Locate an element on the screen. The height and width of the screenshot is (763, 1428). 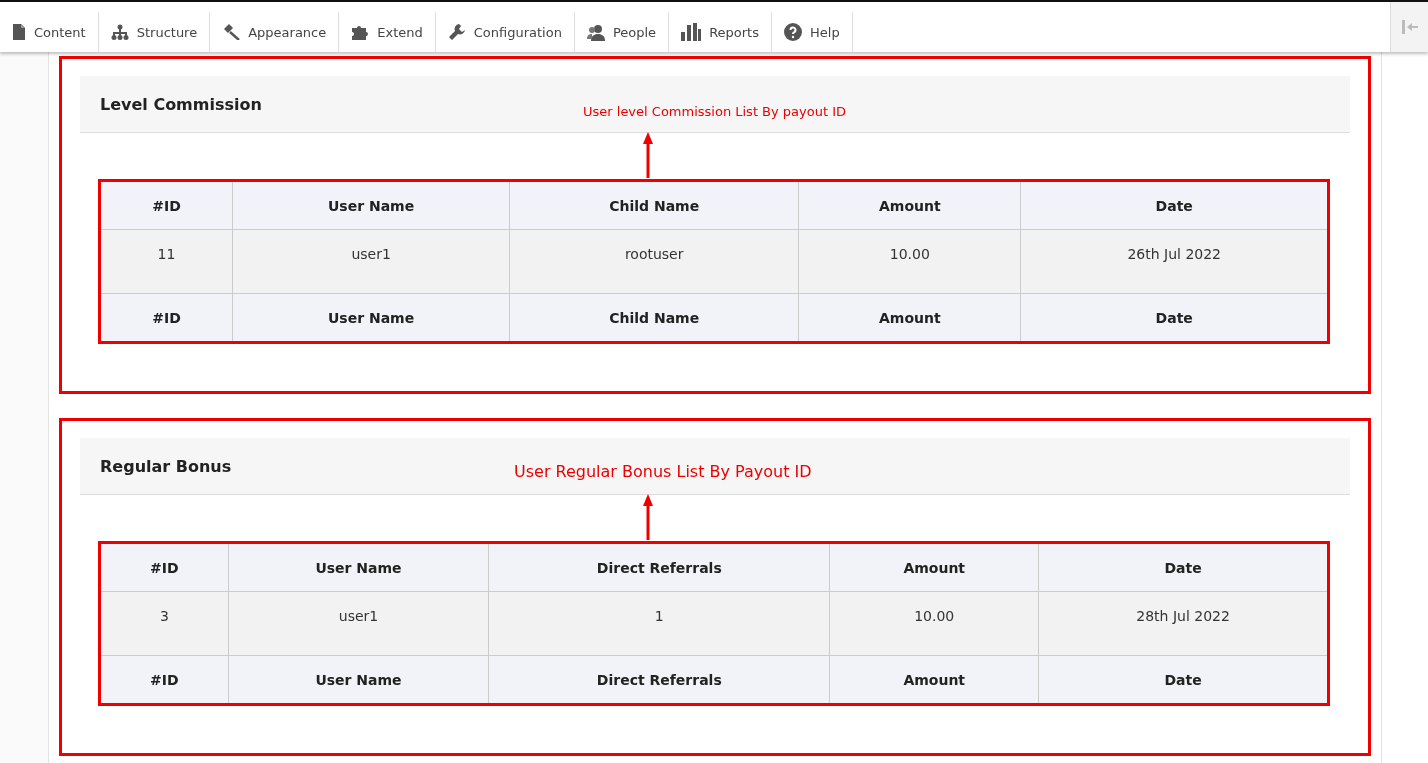
column-footer: Direct Referrals is located at coordinates (659, 679).